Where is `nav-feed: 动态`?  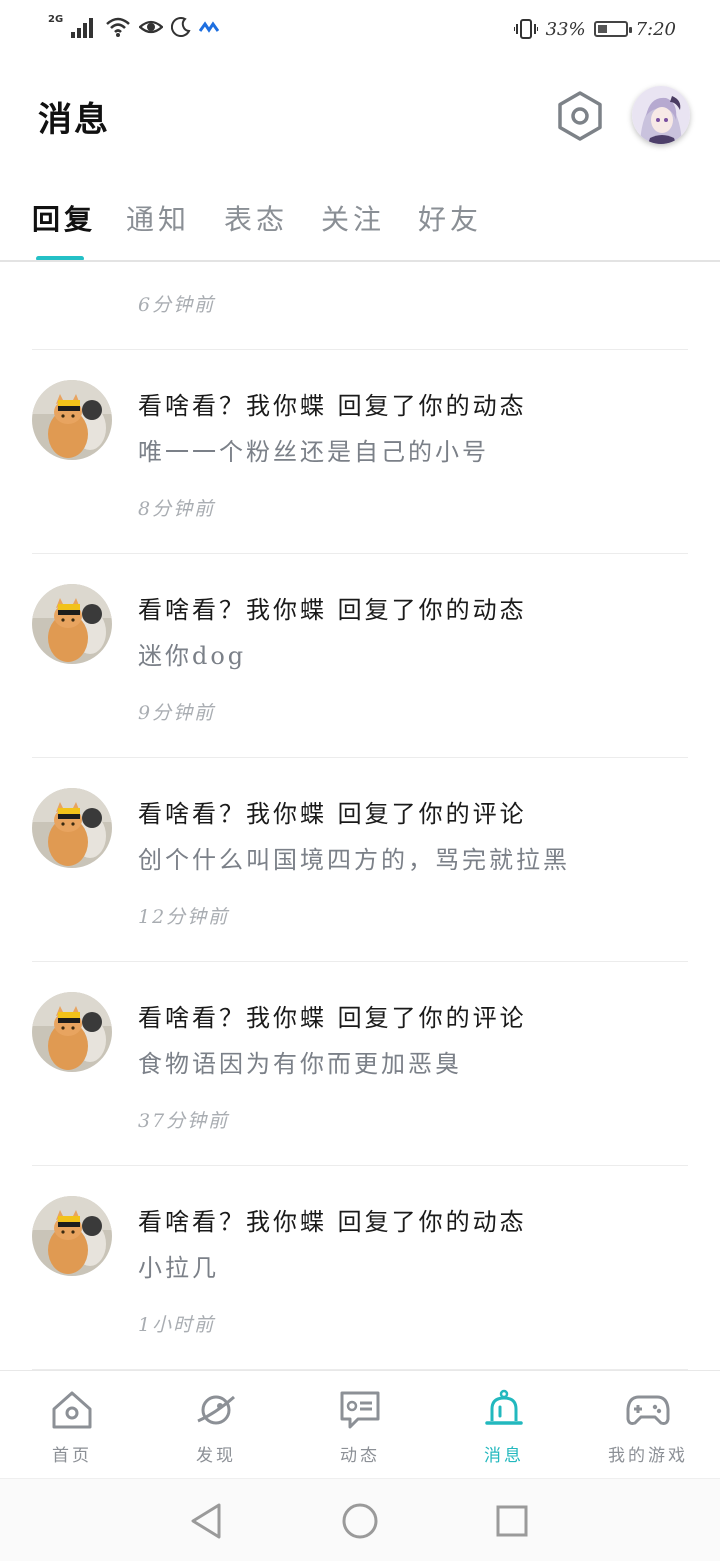
nav-feed: 动态 is located at coordinates (360, 1425).